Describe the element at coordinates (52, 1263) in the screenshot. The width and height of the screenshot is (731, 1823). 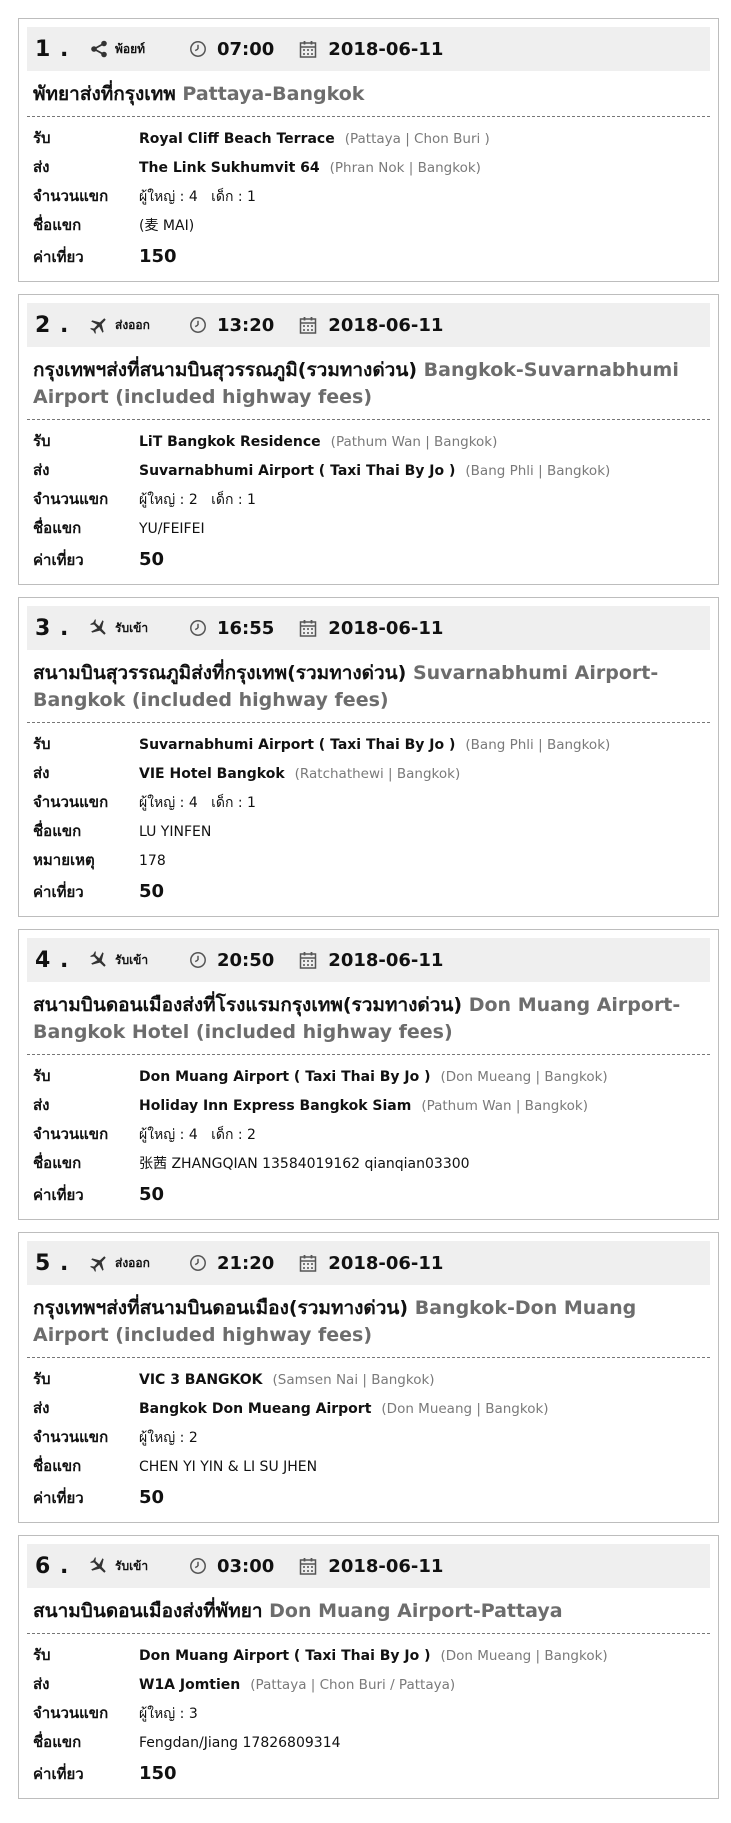
I see `booking-number: 5 .` at that location.